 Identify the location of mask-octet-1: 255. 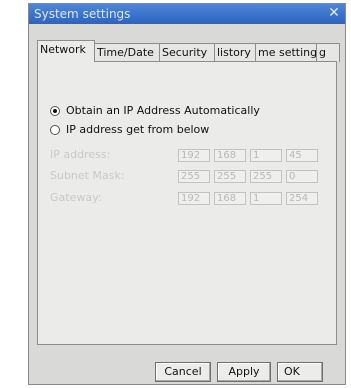
(194, 176).